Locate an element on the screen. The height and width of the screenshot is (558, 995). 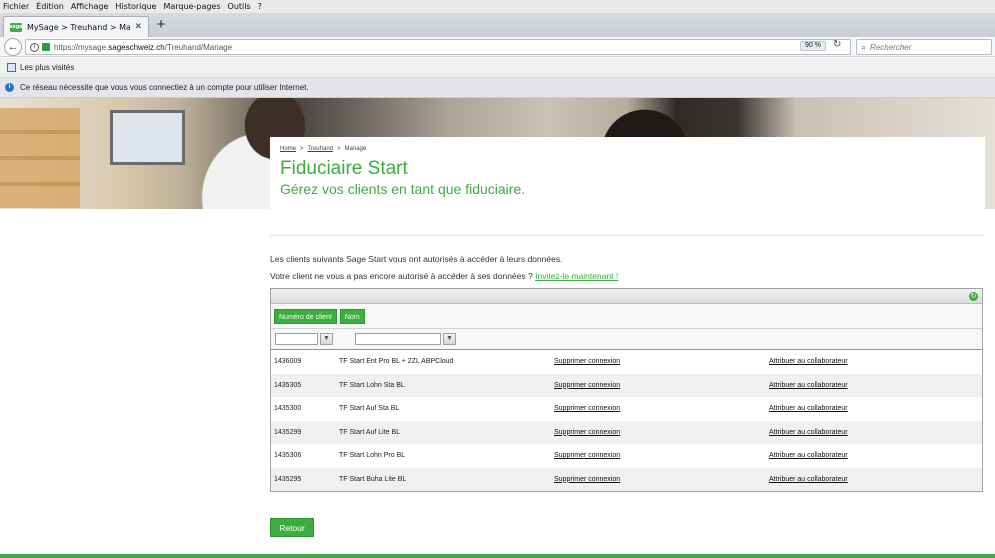
tab-mysage: sage MySage > Treuhand > Mana ✕ is located at coordinates (76, 26).